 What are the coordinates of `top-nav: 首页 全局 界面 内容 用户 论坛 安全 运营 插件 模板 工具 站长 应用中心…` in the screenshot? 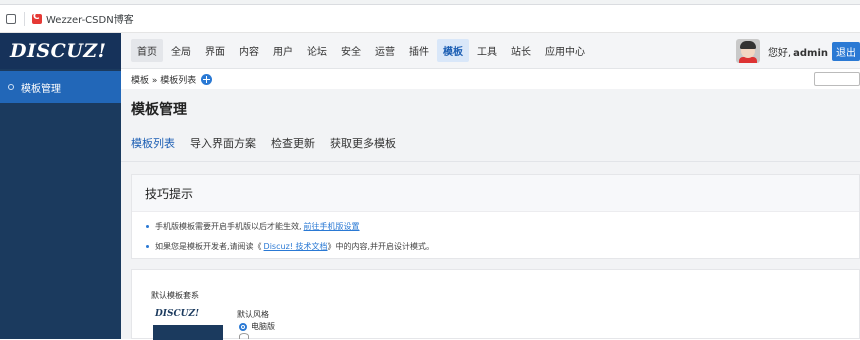 It's located at (490, 51).